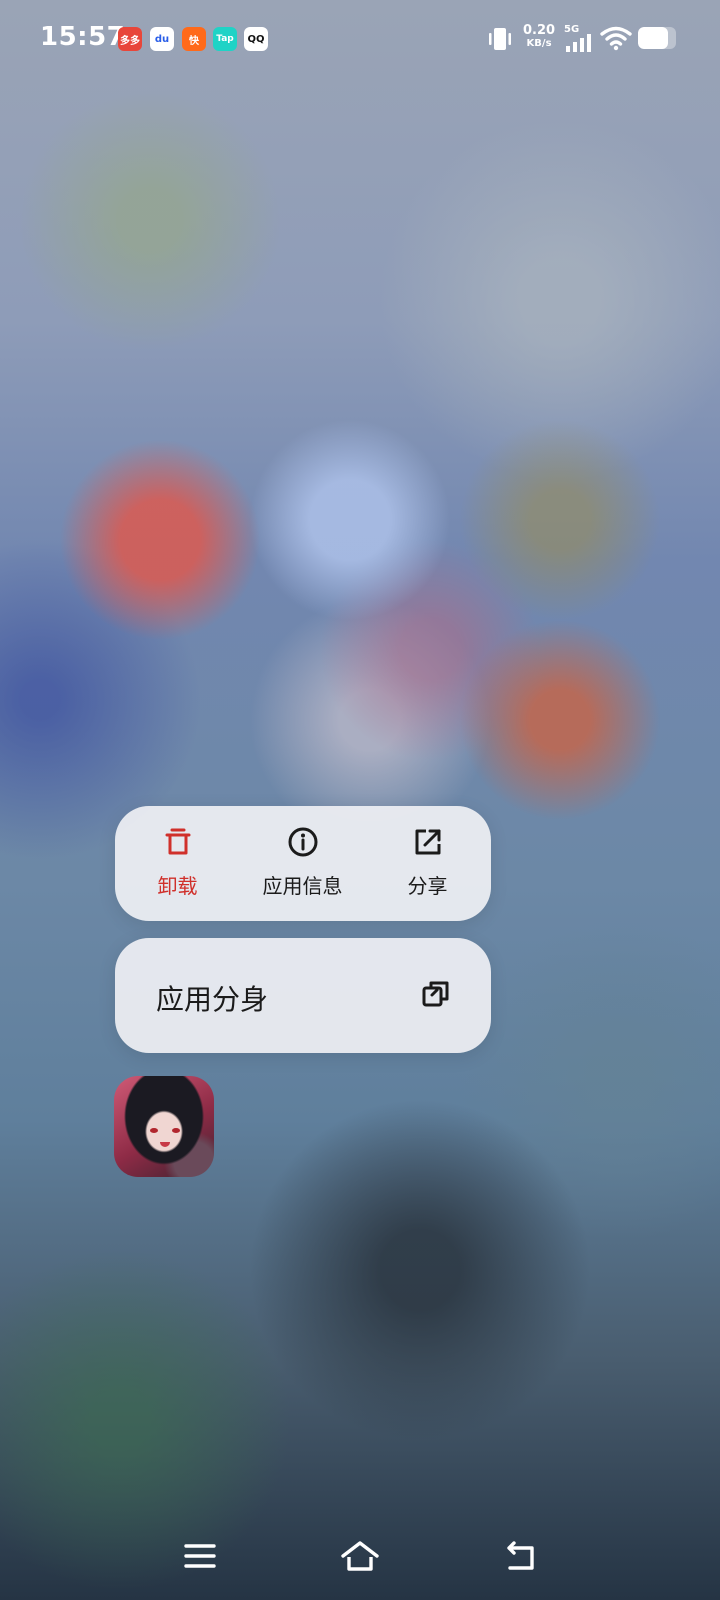 This screenshot has width=720, height=1600. What do you see at coordinates (177, 841) in the screenshot?
I see `trash-icon` at bounding box center [177, 841].